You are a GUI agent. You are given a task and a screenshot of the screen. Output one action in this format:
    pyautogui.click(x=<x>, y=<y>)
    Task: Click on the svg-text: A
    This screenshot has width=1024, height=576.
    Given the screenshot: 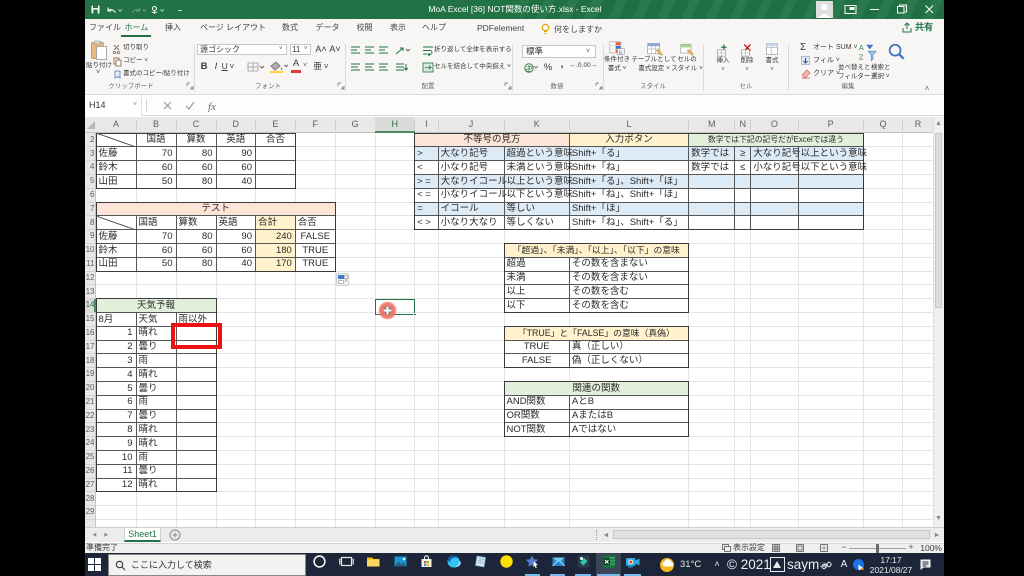 What is the action you would take?
    pyautogui.click(x=861, y=47)
    